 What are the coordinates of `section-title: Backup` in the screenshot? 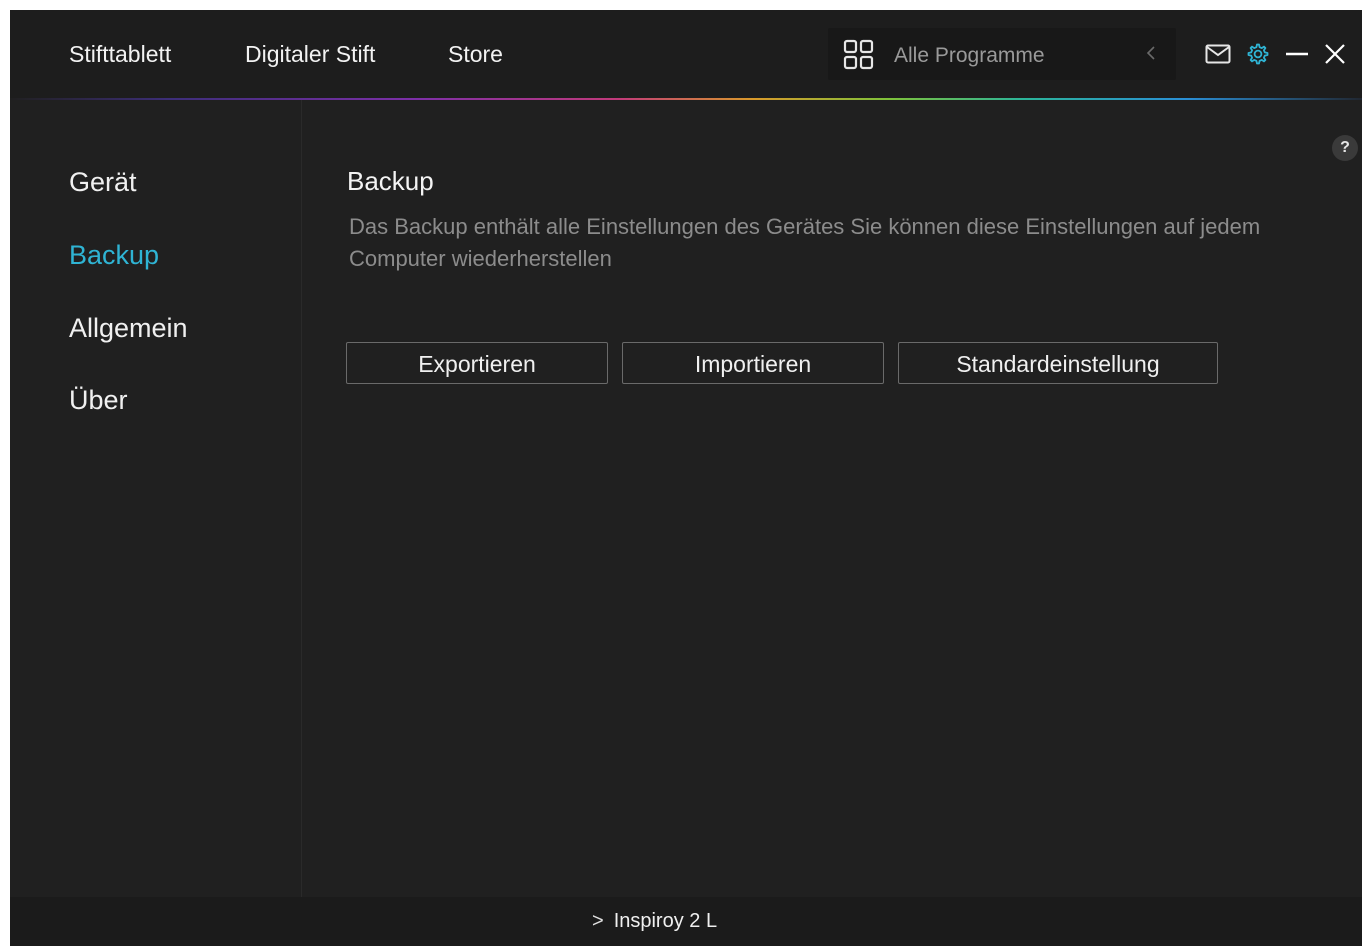 It's located at (390, 181).